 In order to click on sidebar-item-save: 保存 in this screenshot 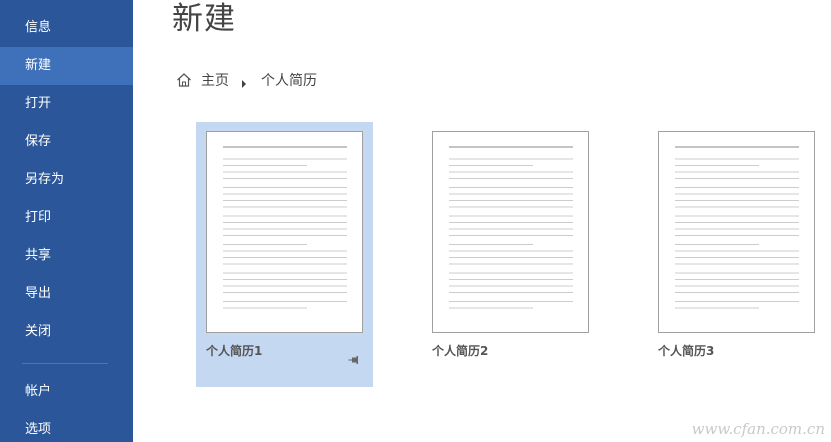, I will do `click(66, 142)`.